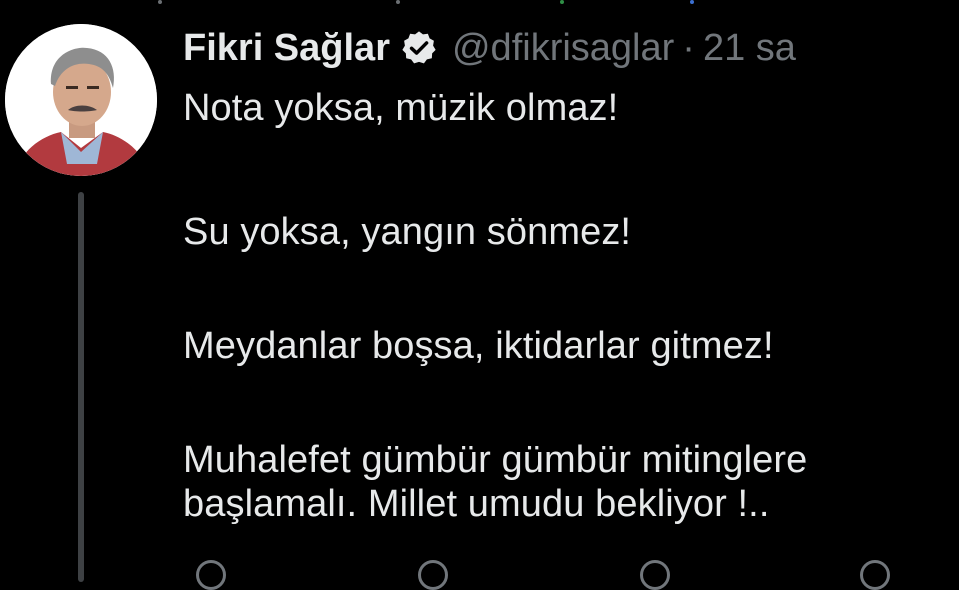 This screenshot has height=590, width=959. I want to click on tweet-line: Muhalefet gümbür gümbür mitinglere, so click(495, 460).